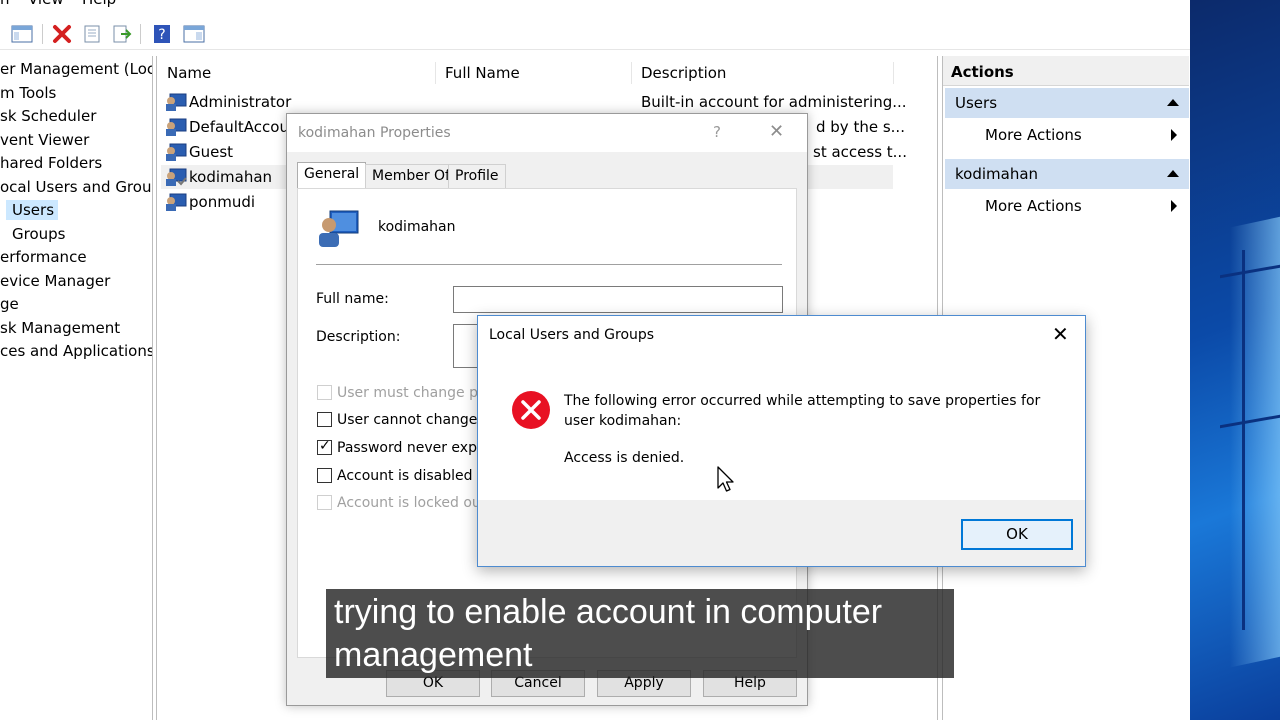  I want to click on column-header-full-name: Full Name, so click(482, 73).